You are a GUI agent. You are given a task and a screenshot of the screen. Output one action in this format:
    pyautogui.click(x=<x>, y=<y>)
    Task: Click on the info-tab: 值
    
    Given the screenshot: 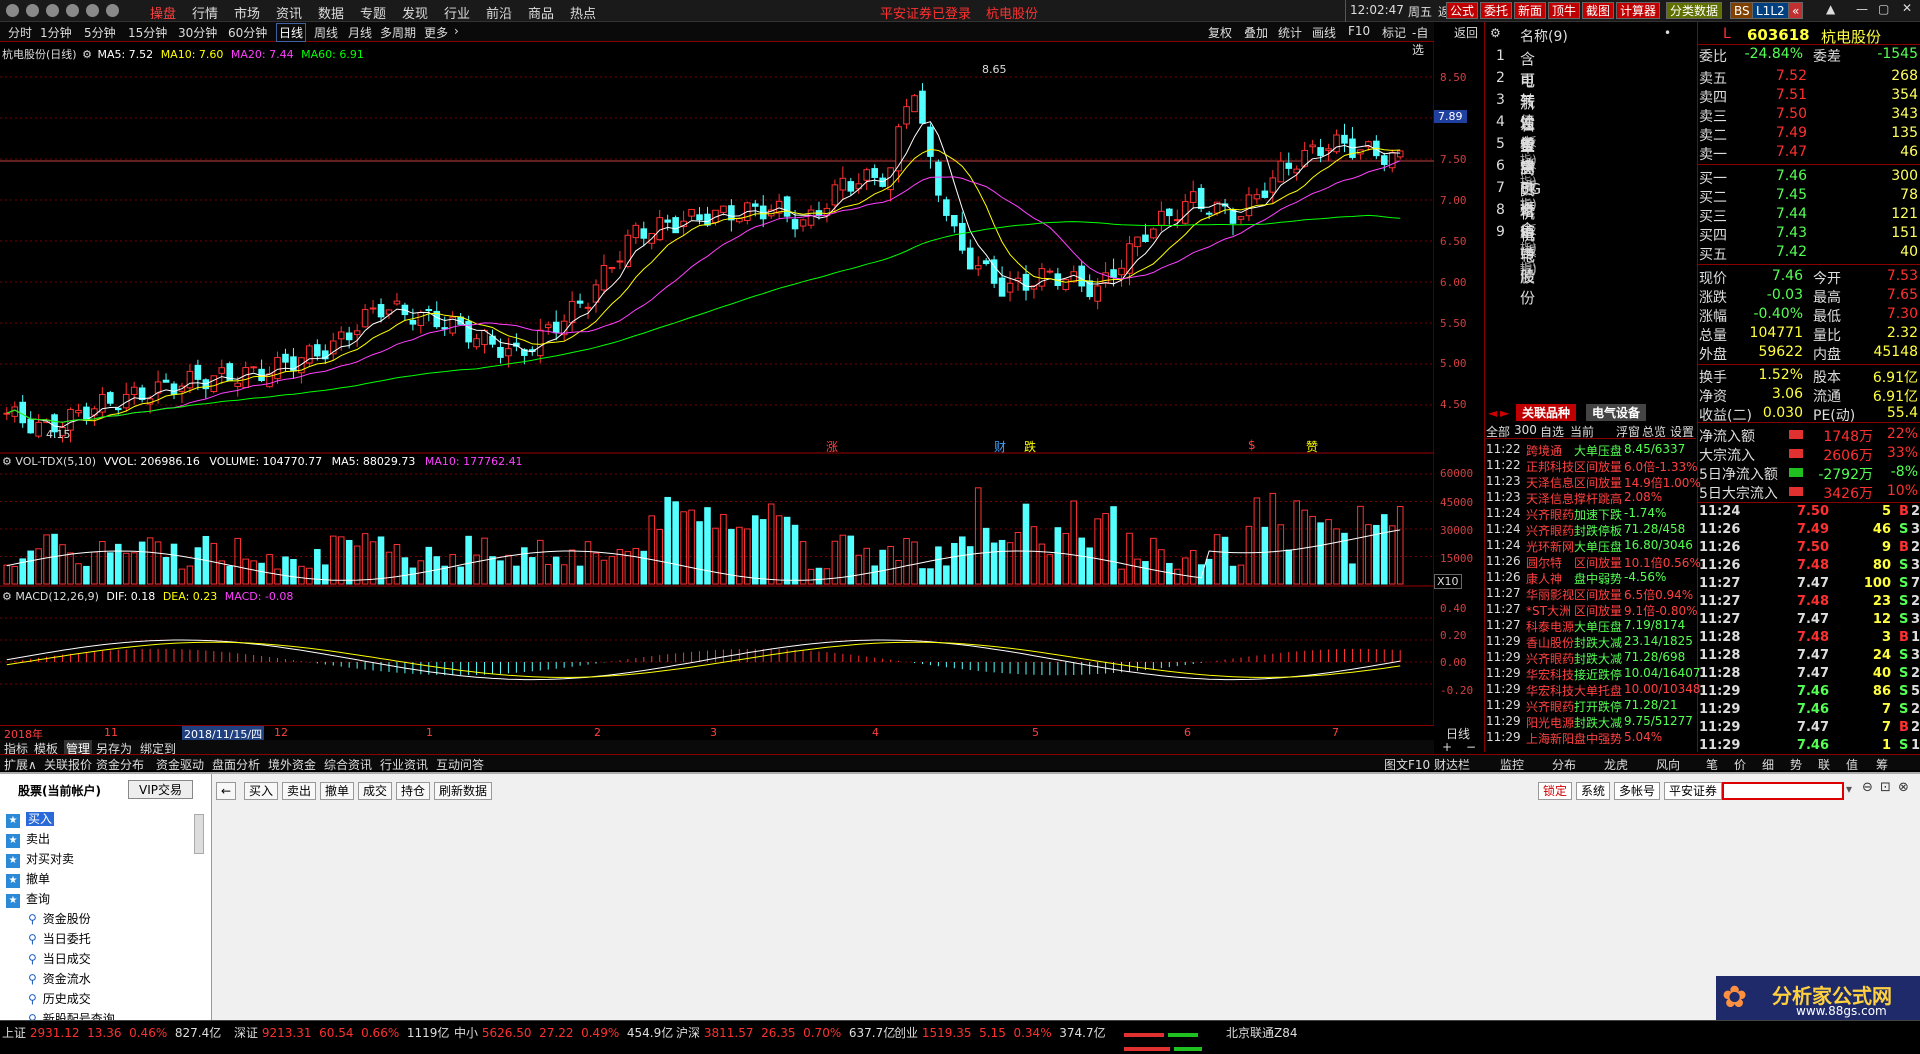 What is the action you would take?
    pyautogui.click(x=1852, y=764)
    